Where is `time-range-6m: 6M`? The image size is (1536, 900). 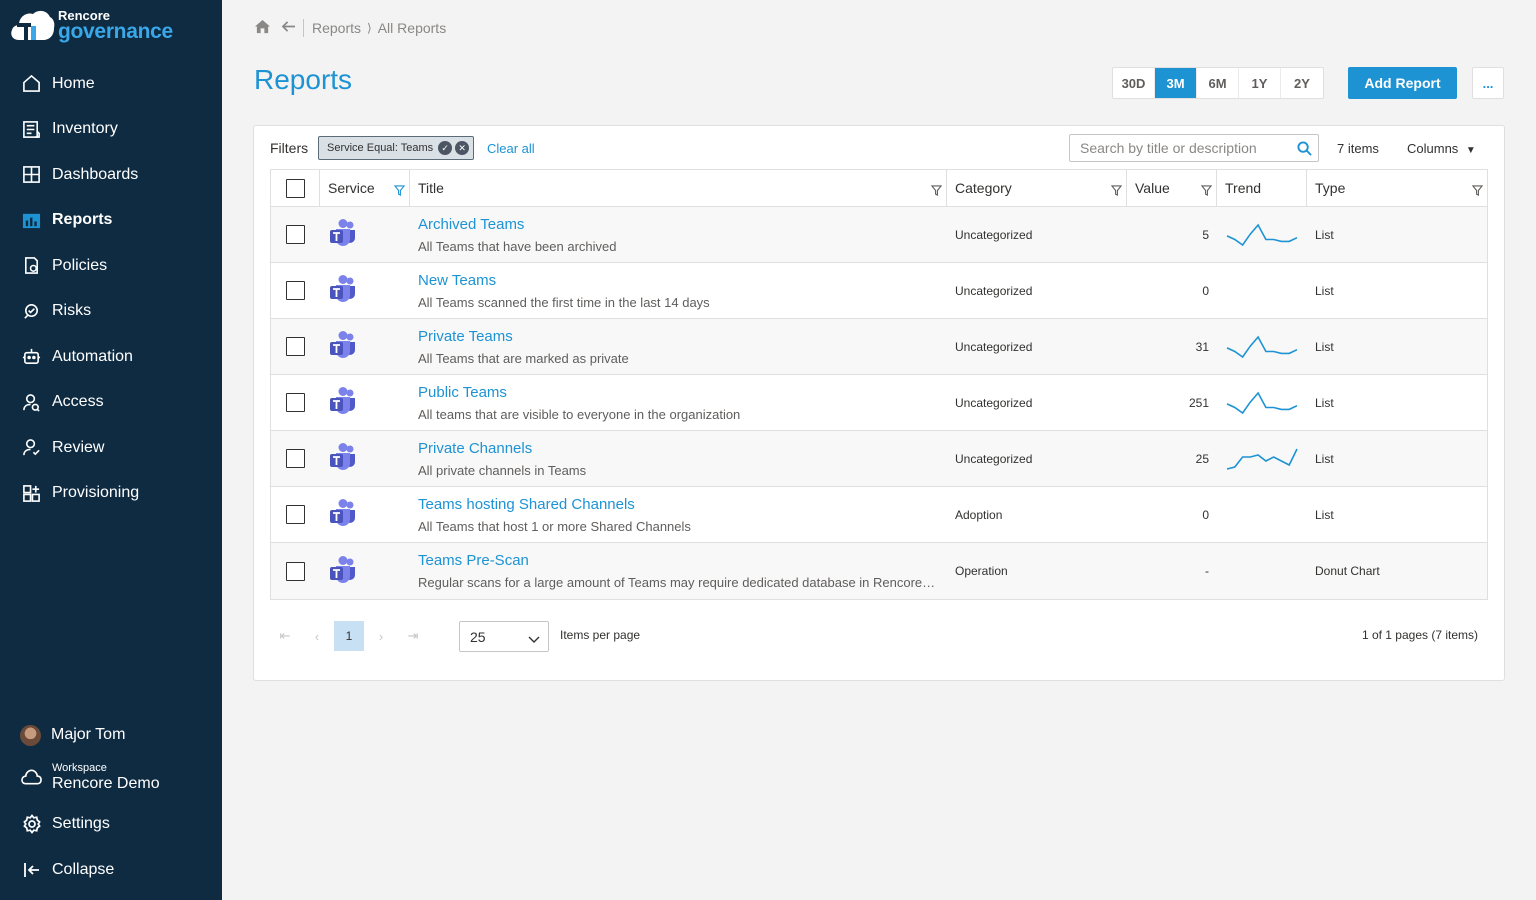
time-range-6m: 6M is located at coordinates (1218, 83).